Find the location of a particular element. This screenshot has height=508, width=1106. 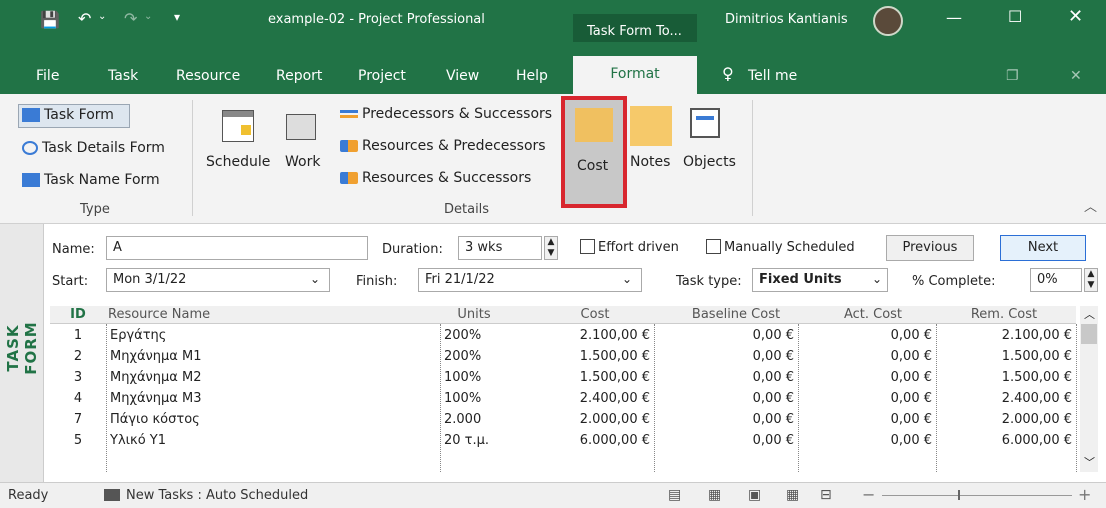

cell-cost: 2.100,00 € is located at coordinates (595, 335).